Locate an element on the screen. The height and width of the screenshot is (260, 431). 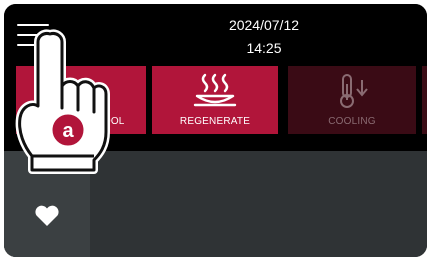
mode-tile-regenerate: REGENERATE is located at coordinates (215, 100).